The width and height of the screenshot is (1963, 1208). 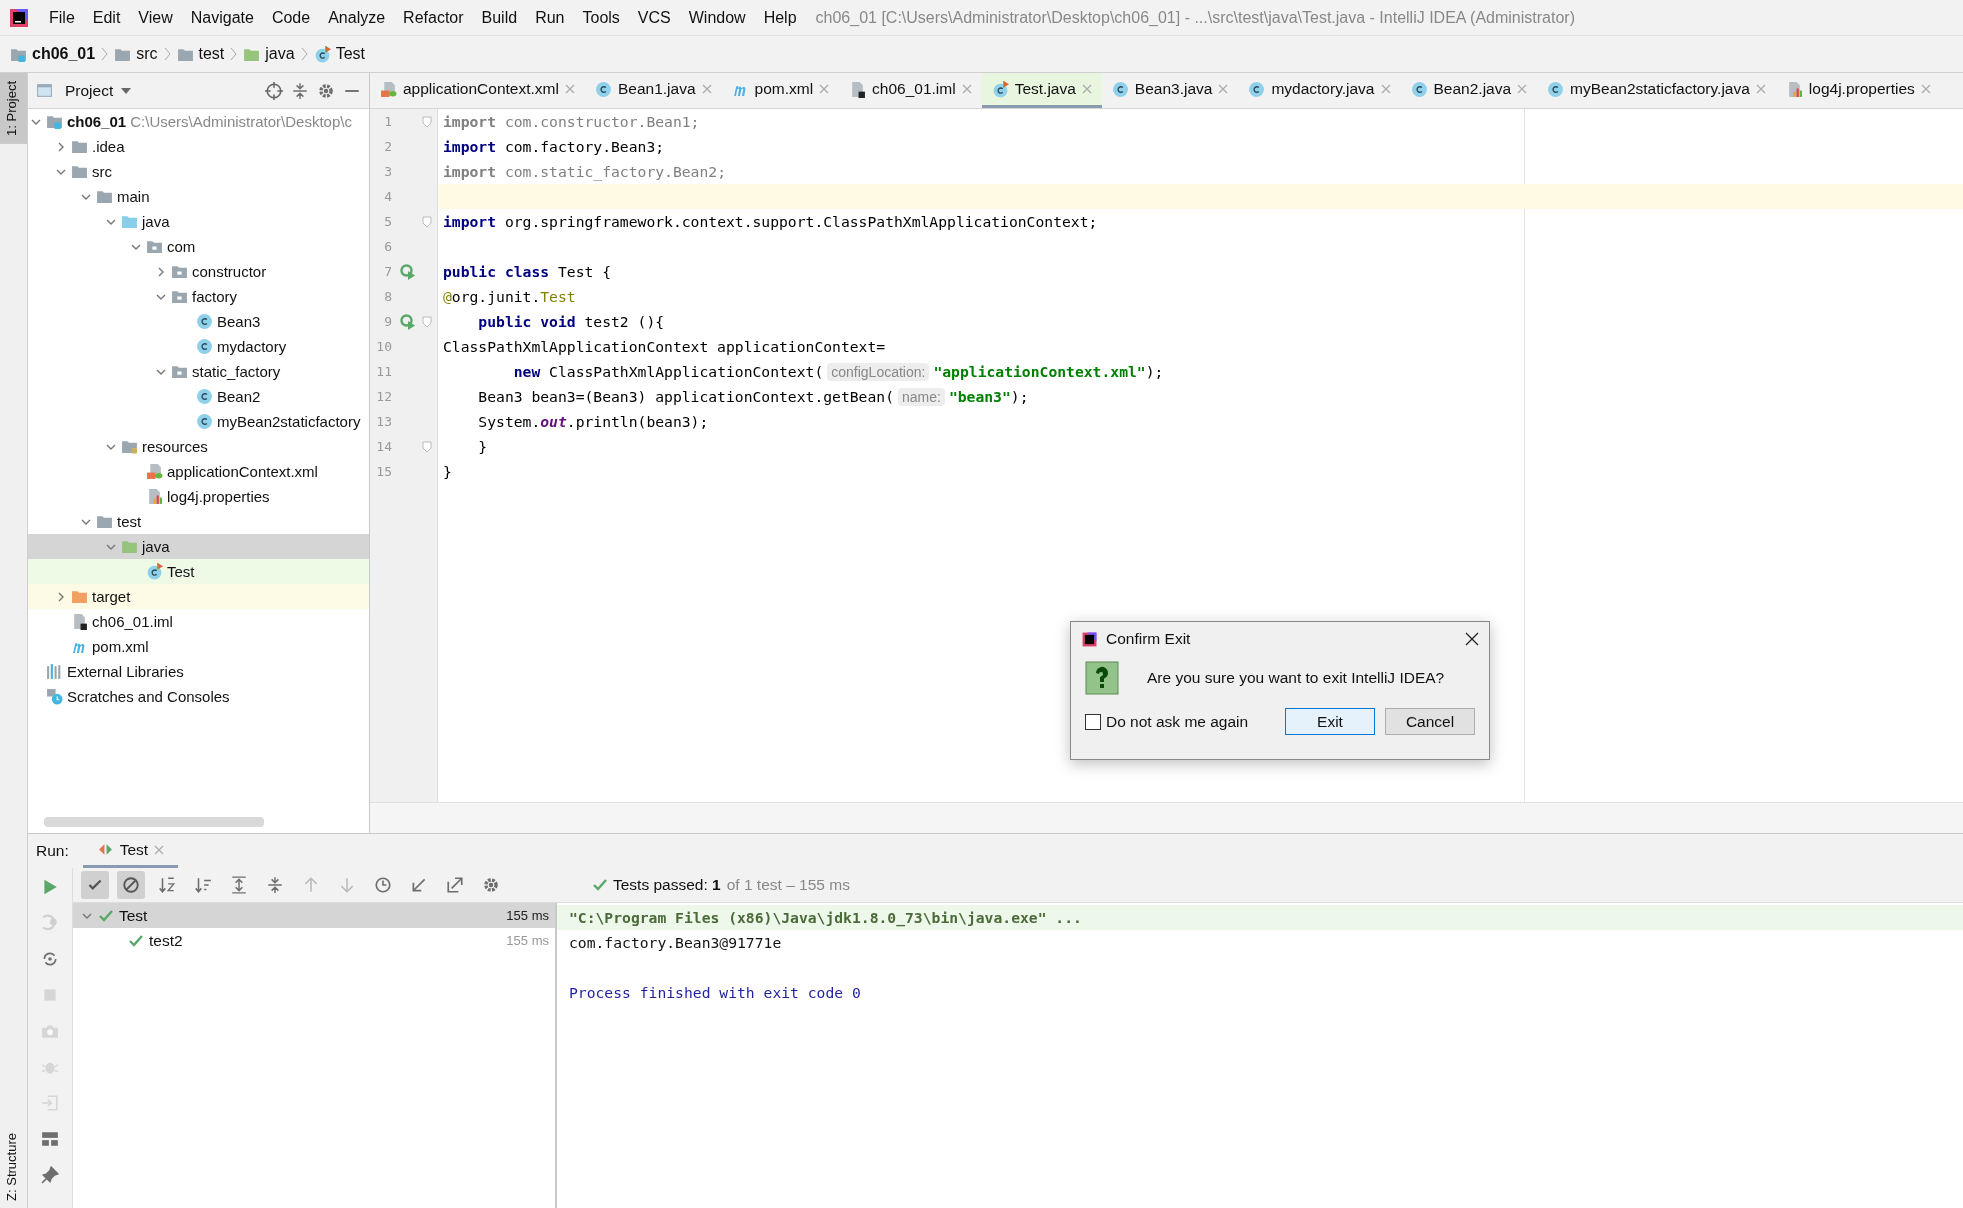 I want to click on tree-item: Scratches and Consoles, so click(x=198, y=696).